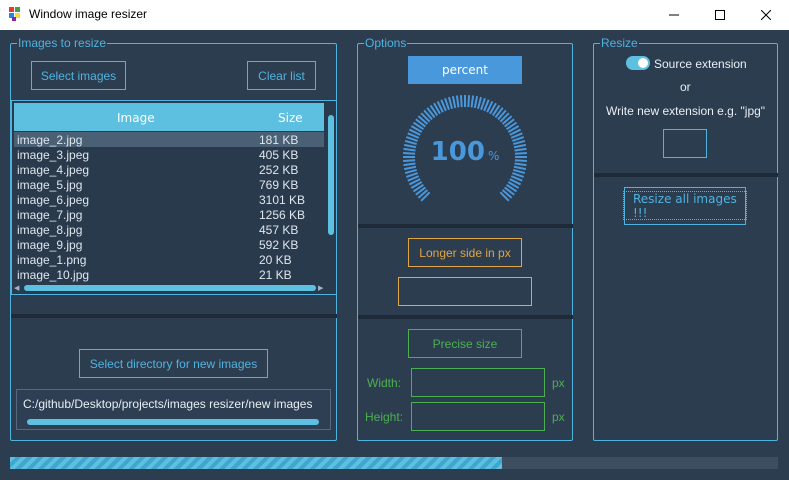 The image size is (789, 480). I want to click on or-label: or, so click(685, 87).